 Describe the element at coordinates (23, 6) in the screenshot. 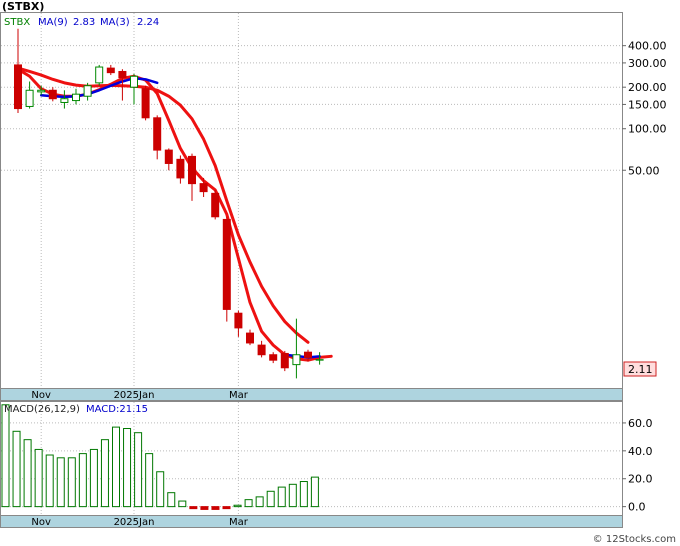

I see `chart-title: (STBX)` at that location.